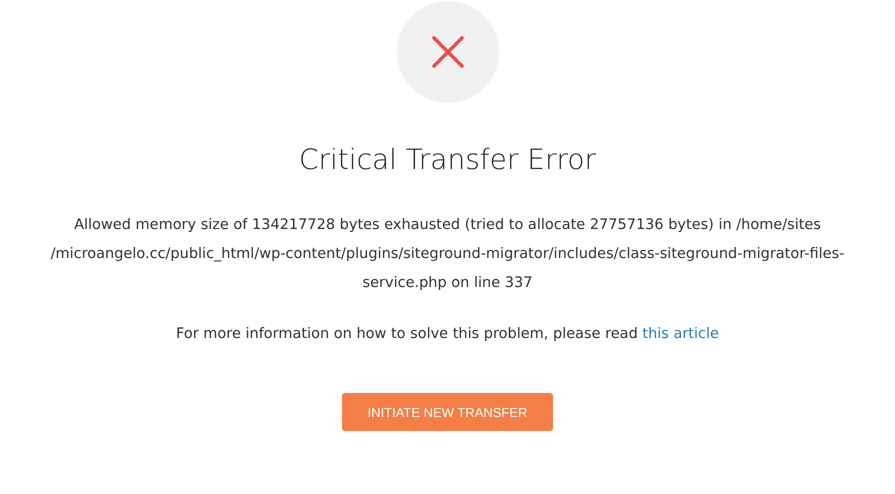 Image resolution: width=895 pixels, height=494 pixels. What do you see at coordinates (447, 334) in the screenshot?
I see `help-text: For more information on how to solve this problem, please read this article` at bounding box center [447, 334].